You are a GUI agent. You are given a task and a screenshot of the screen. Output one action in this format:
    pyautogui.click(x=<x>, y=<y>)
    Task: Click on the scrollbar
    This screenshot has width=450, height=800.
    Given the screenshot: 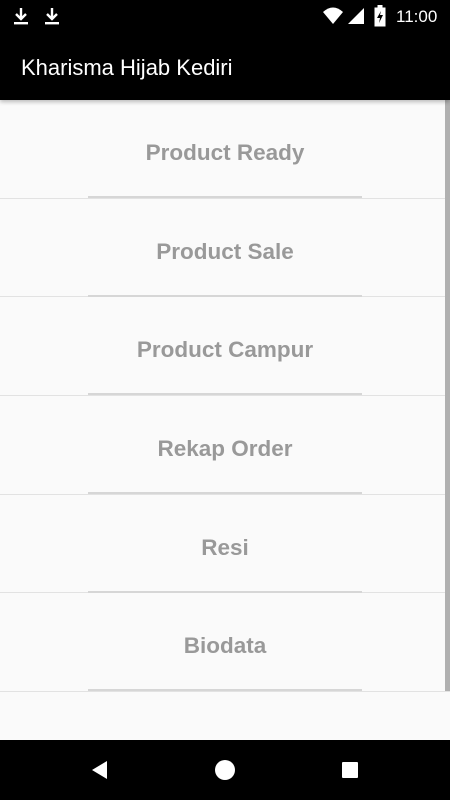 What is the action you would take?
    pyautogui.click(x=447, y=395)
    